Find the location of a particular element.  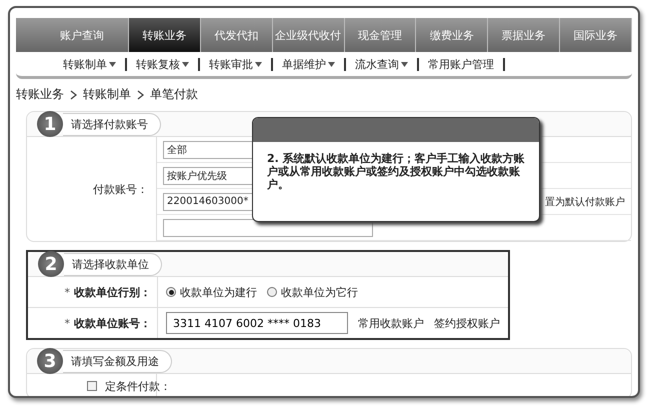

nav-tab: 企业级代收付 is located at coordinates (308, 35).